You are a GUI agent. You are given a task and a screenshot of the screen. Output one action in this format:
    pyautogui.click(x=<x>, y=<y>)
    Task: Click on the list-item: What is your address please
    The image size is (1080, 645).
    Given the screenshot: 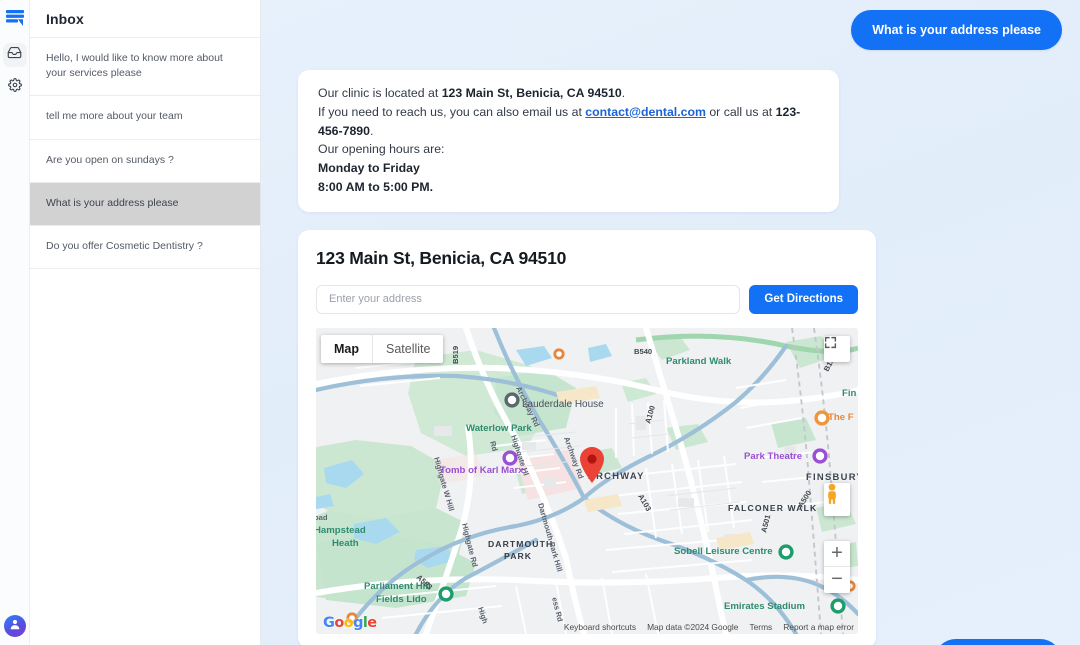 What is the action you would take?
    pyautogui.click(x=145, y=204)
    